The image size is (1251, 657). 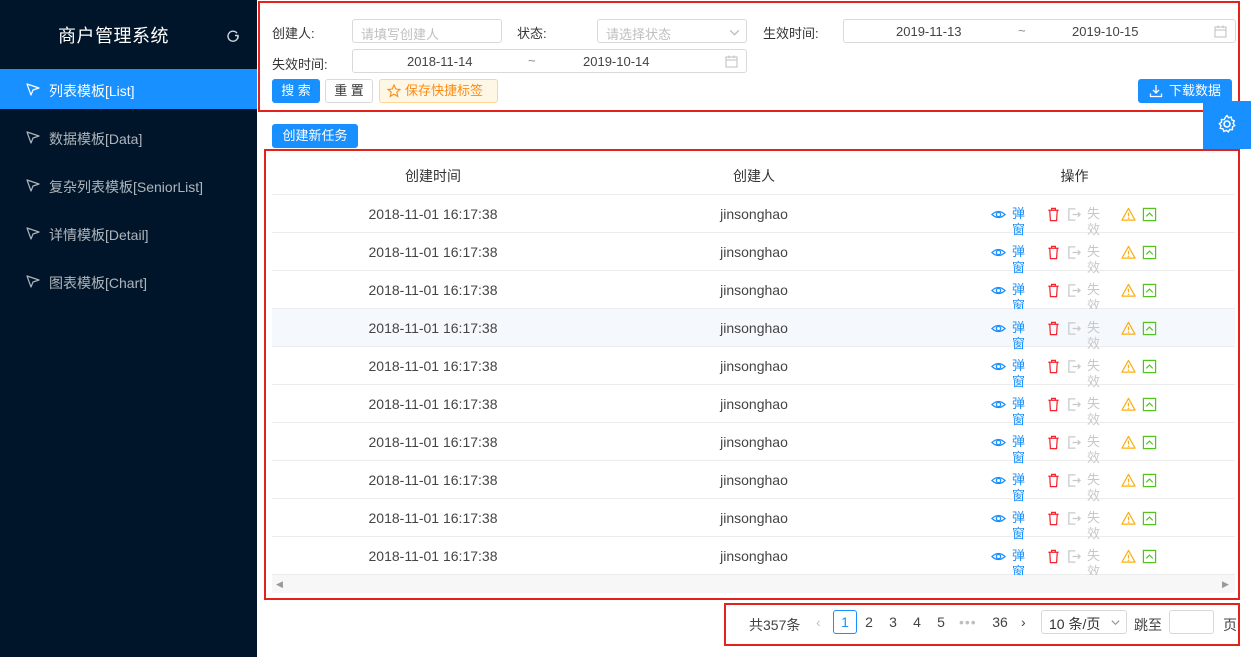 What do you see at coordinates (982, 624) in the screenshot?
I see `highlight-box-pagination` at bounding box center [982, 624].